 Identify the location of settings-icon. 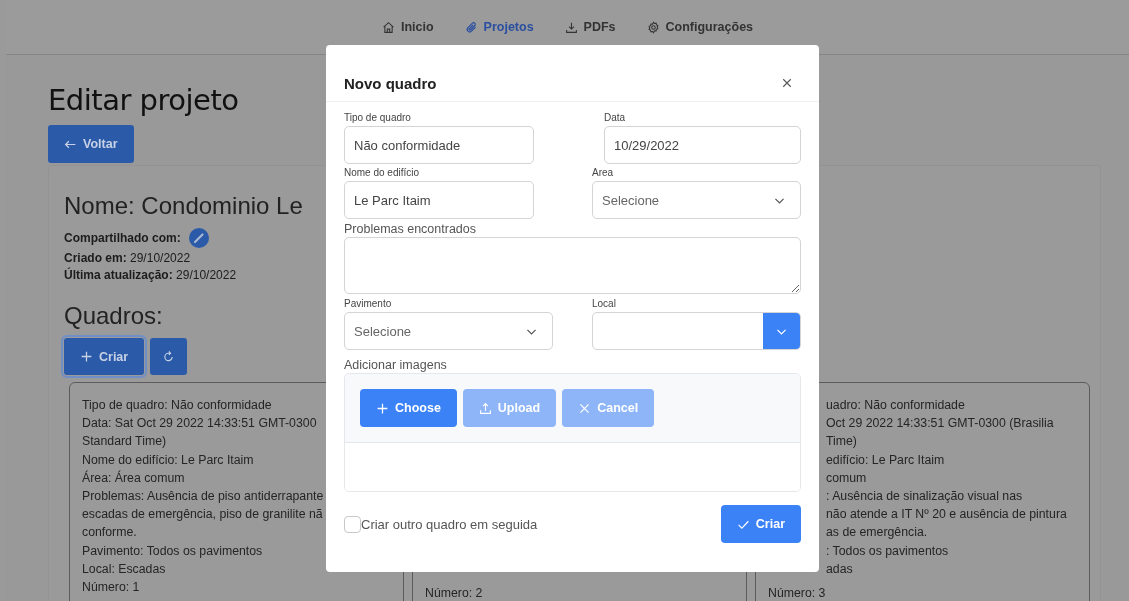
(653, 27).